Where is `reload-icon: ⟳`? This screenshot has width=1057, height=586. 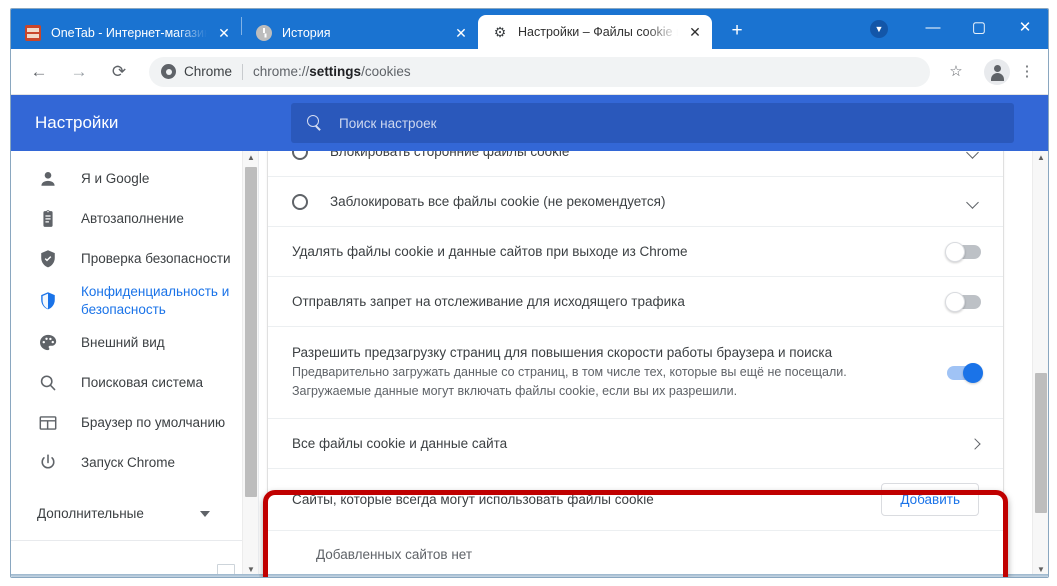
reload-icon: ⟳ is located at coordinates (119, 72).